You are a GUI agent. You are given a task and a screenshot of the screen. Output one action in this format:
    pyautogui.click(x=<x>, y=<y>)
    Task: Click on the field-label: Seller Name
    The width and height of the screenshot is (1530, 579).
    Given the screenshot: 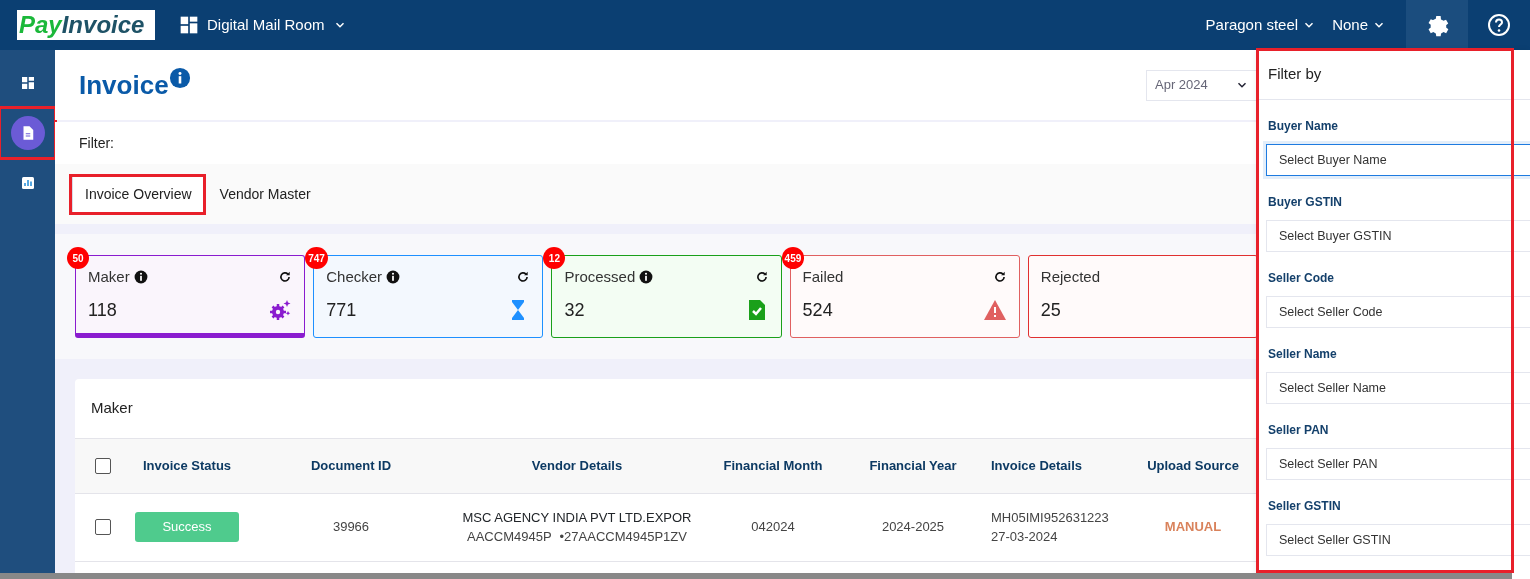 What is the action you would take?
    pyautogui.click(x=1302, y=354)
    